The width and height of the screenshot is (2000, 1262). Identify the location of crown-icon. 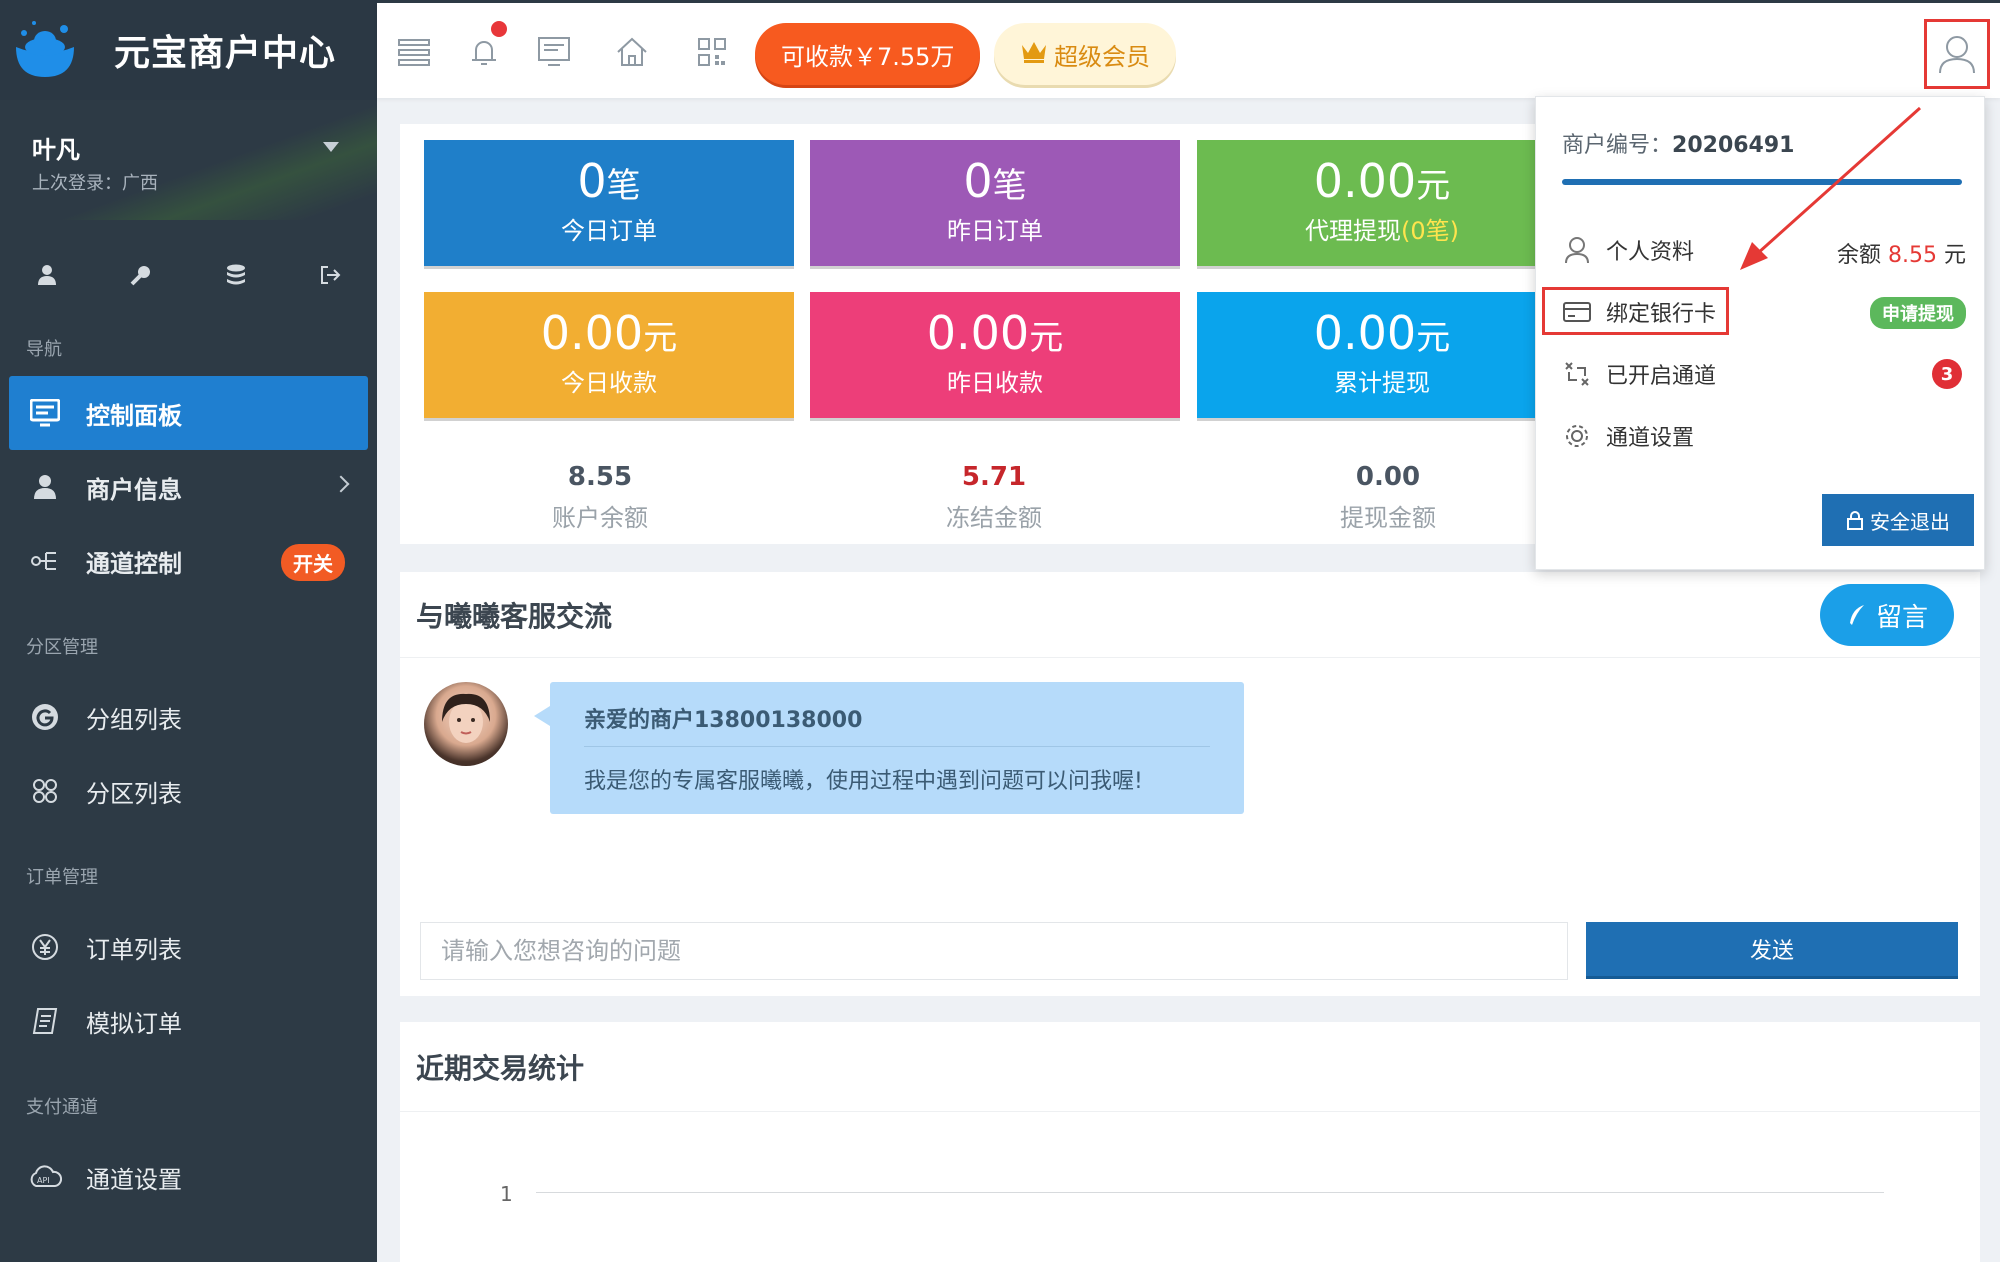
(1034, 54).